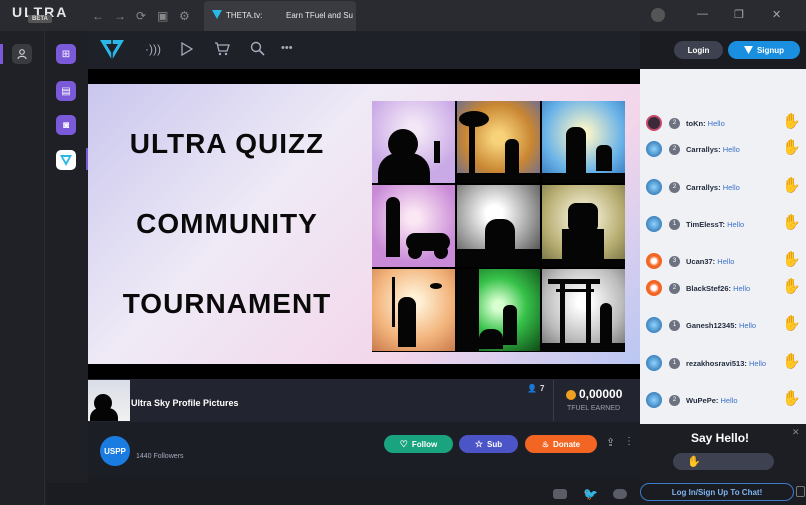  I want to click on stream-thumbnail, so click(109, 400).